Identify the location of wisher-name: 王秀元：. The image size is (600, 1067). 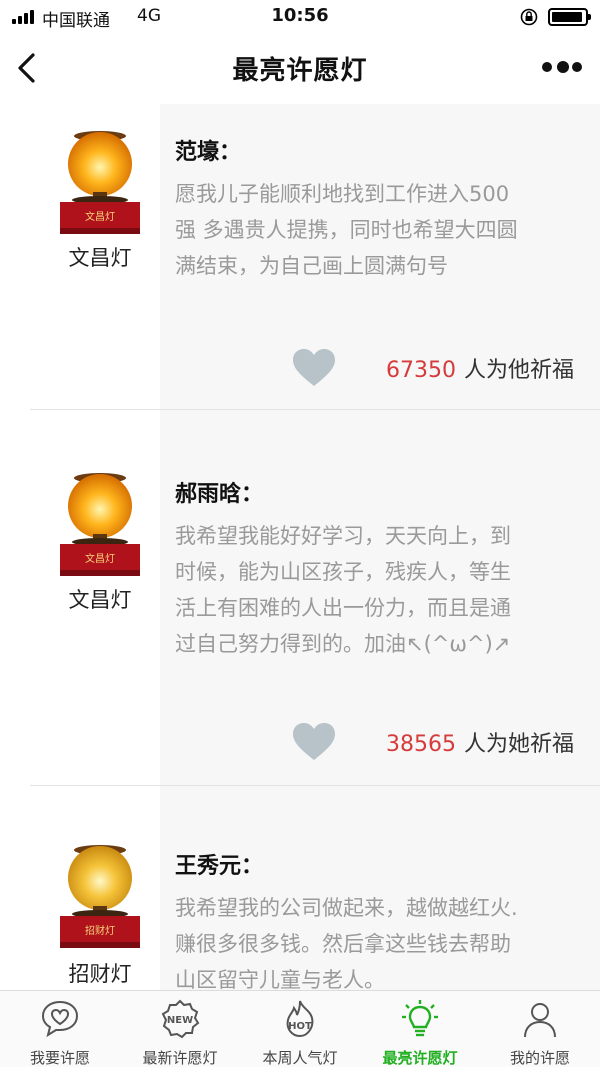
(219, 866).